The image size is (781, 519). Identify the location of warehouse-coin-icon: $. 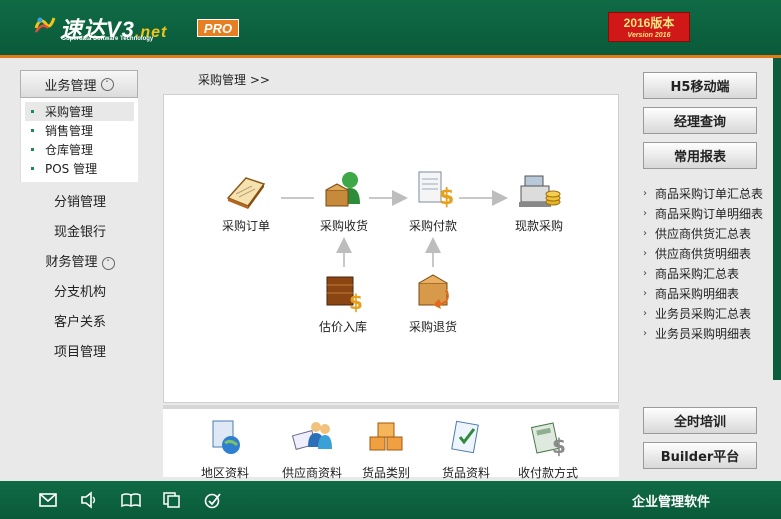
(344, 295).